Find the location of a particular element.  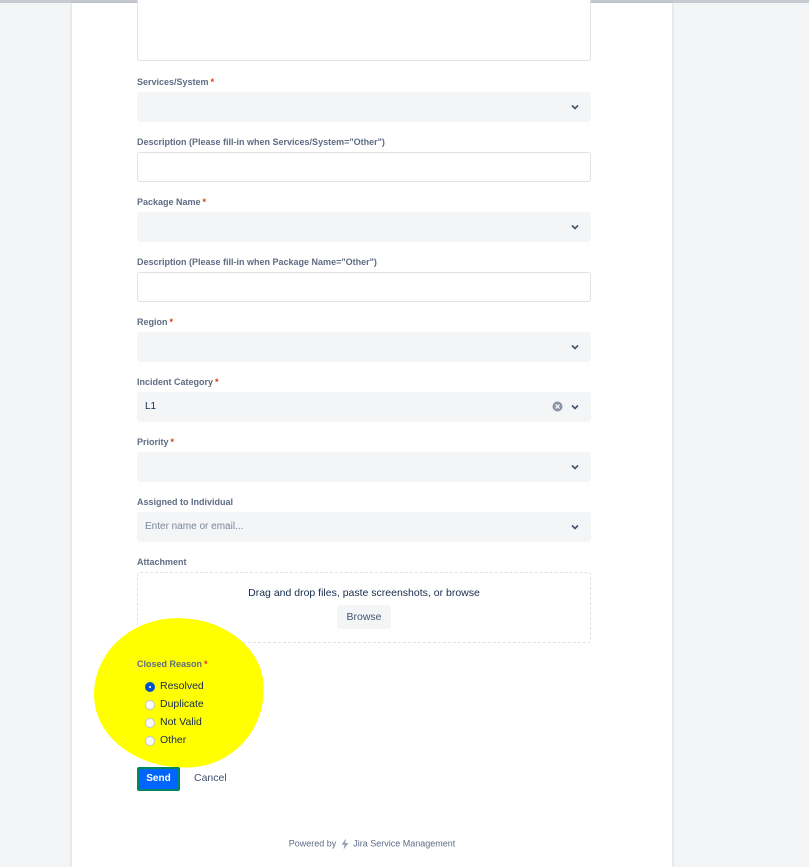

previous-textarea is located at coordinates (364, 30).